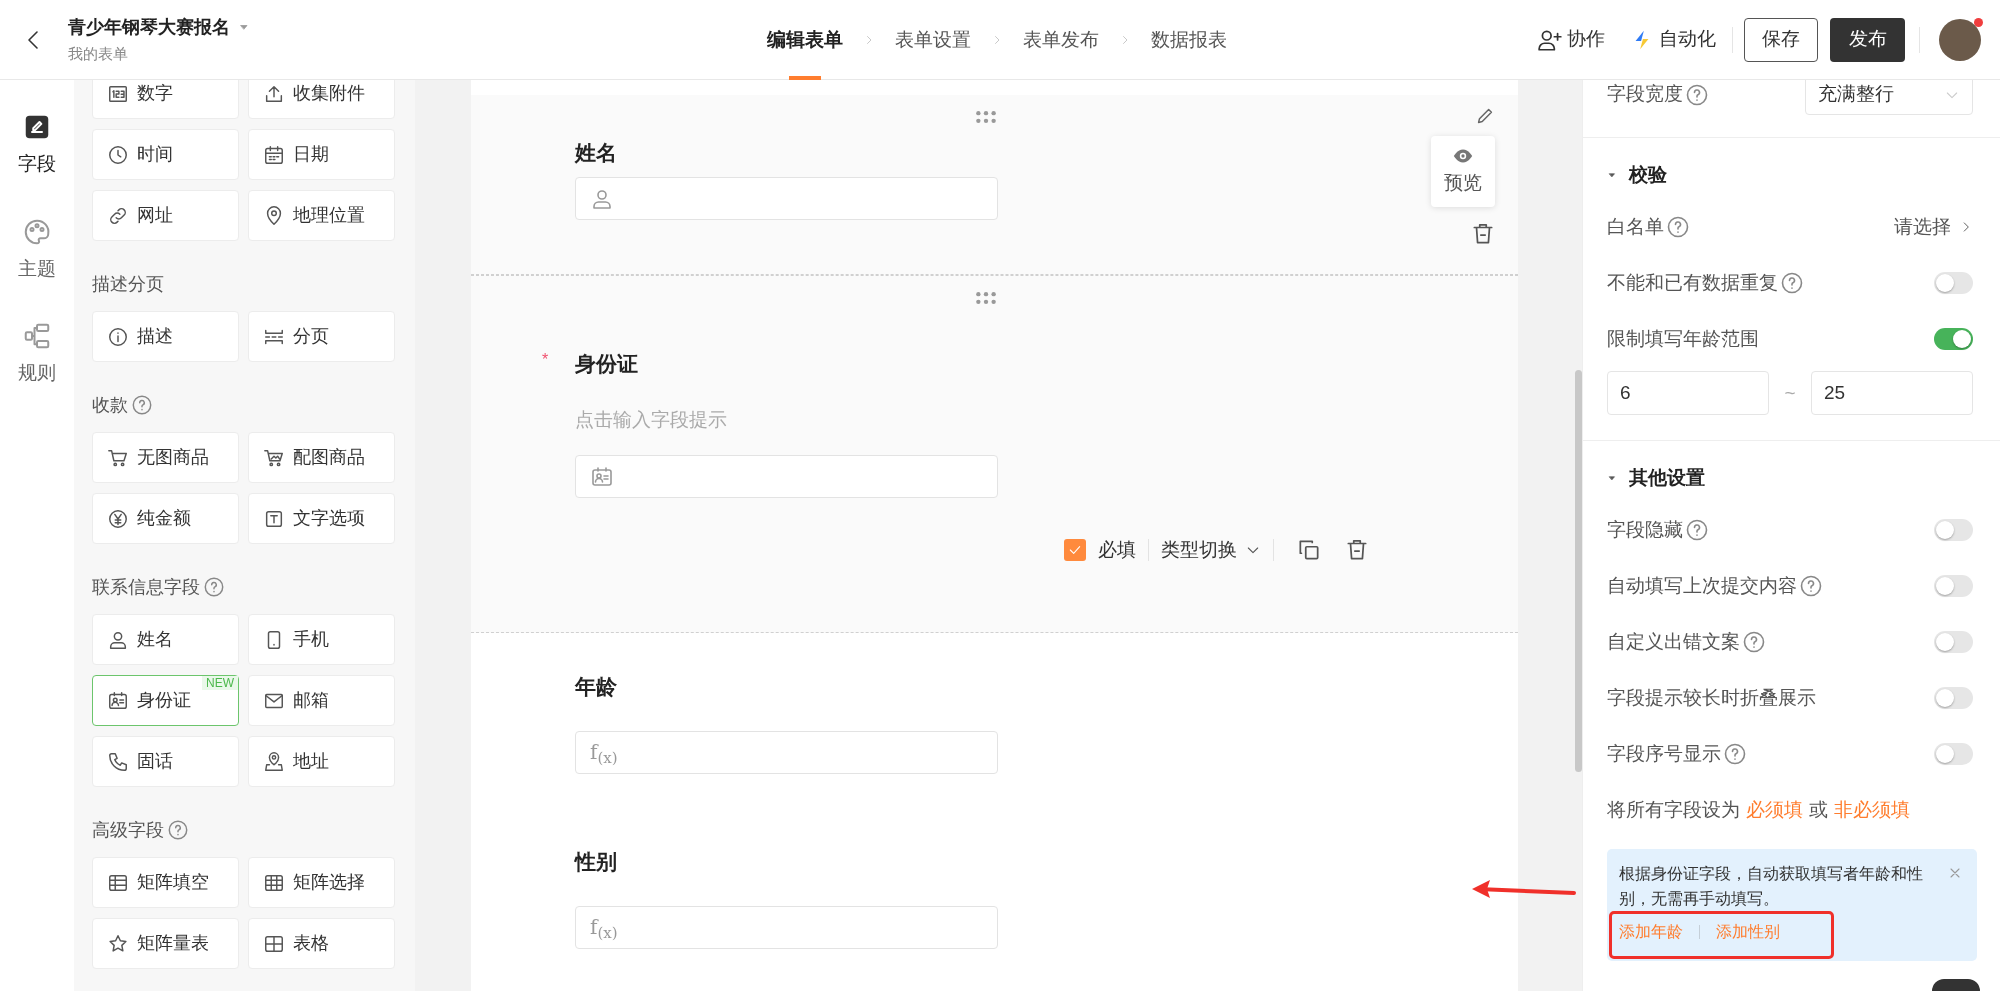 This screenshot has height=991, width=2000. What do you see at coordinates (128, 284) in the screenshot?
I see `section-heading: 描述分页` at bounding box center [128, 284].